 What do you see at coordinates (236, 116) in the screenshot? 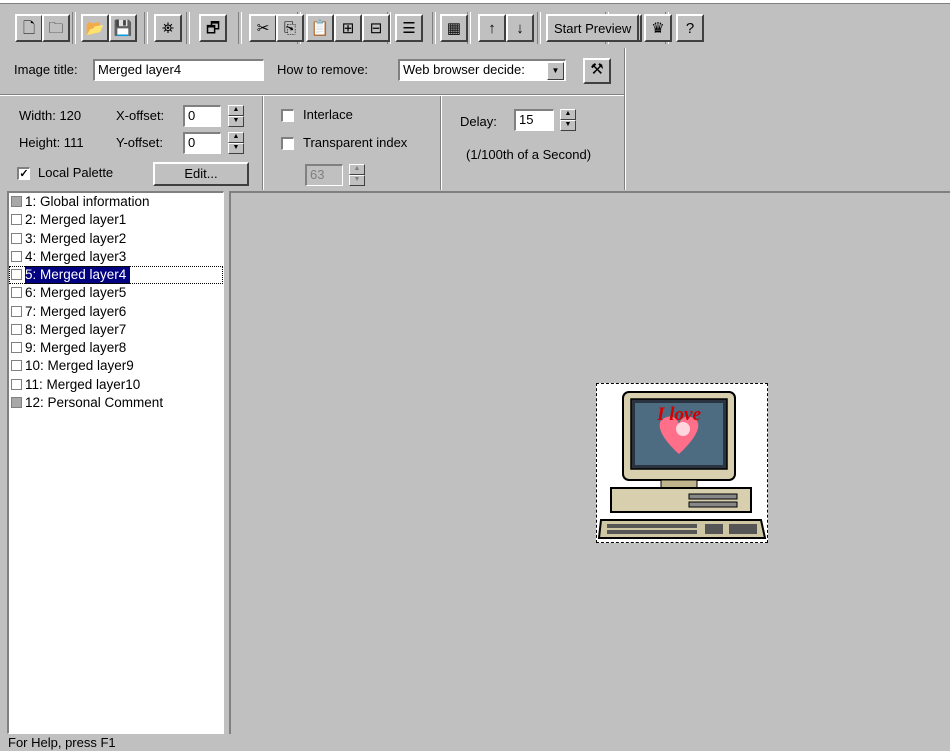
I see `x-offset-spinner: ▲ ▼` at bounding box center [236, 116].